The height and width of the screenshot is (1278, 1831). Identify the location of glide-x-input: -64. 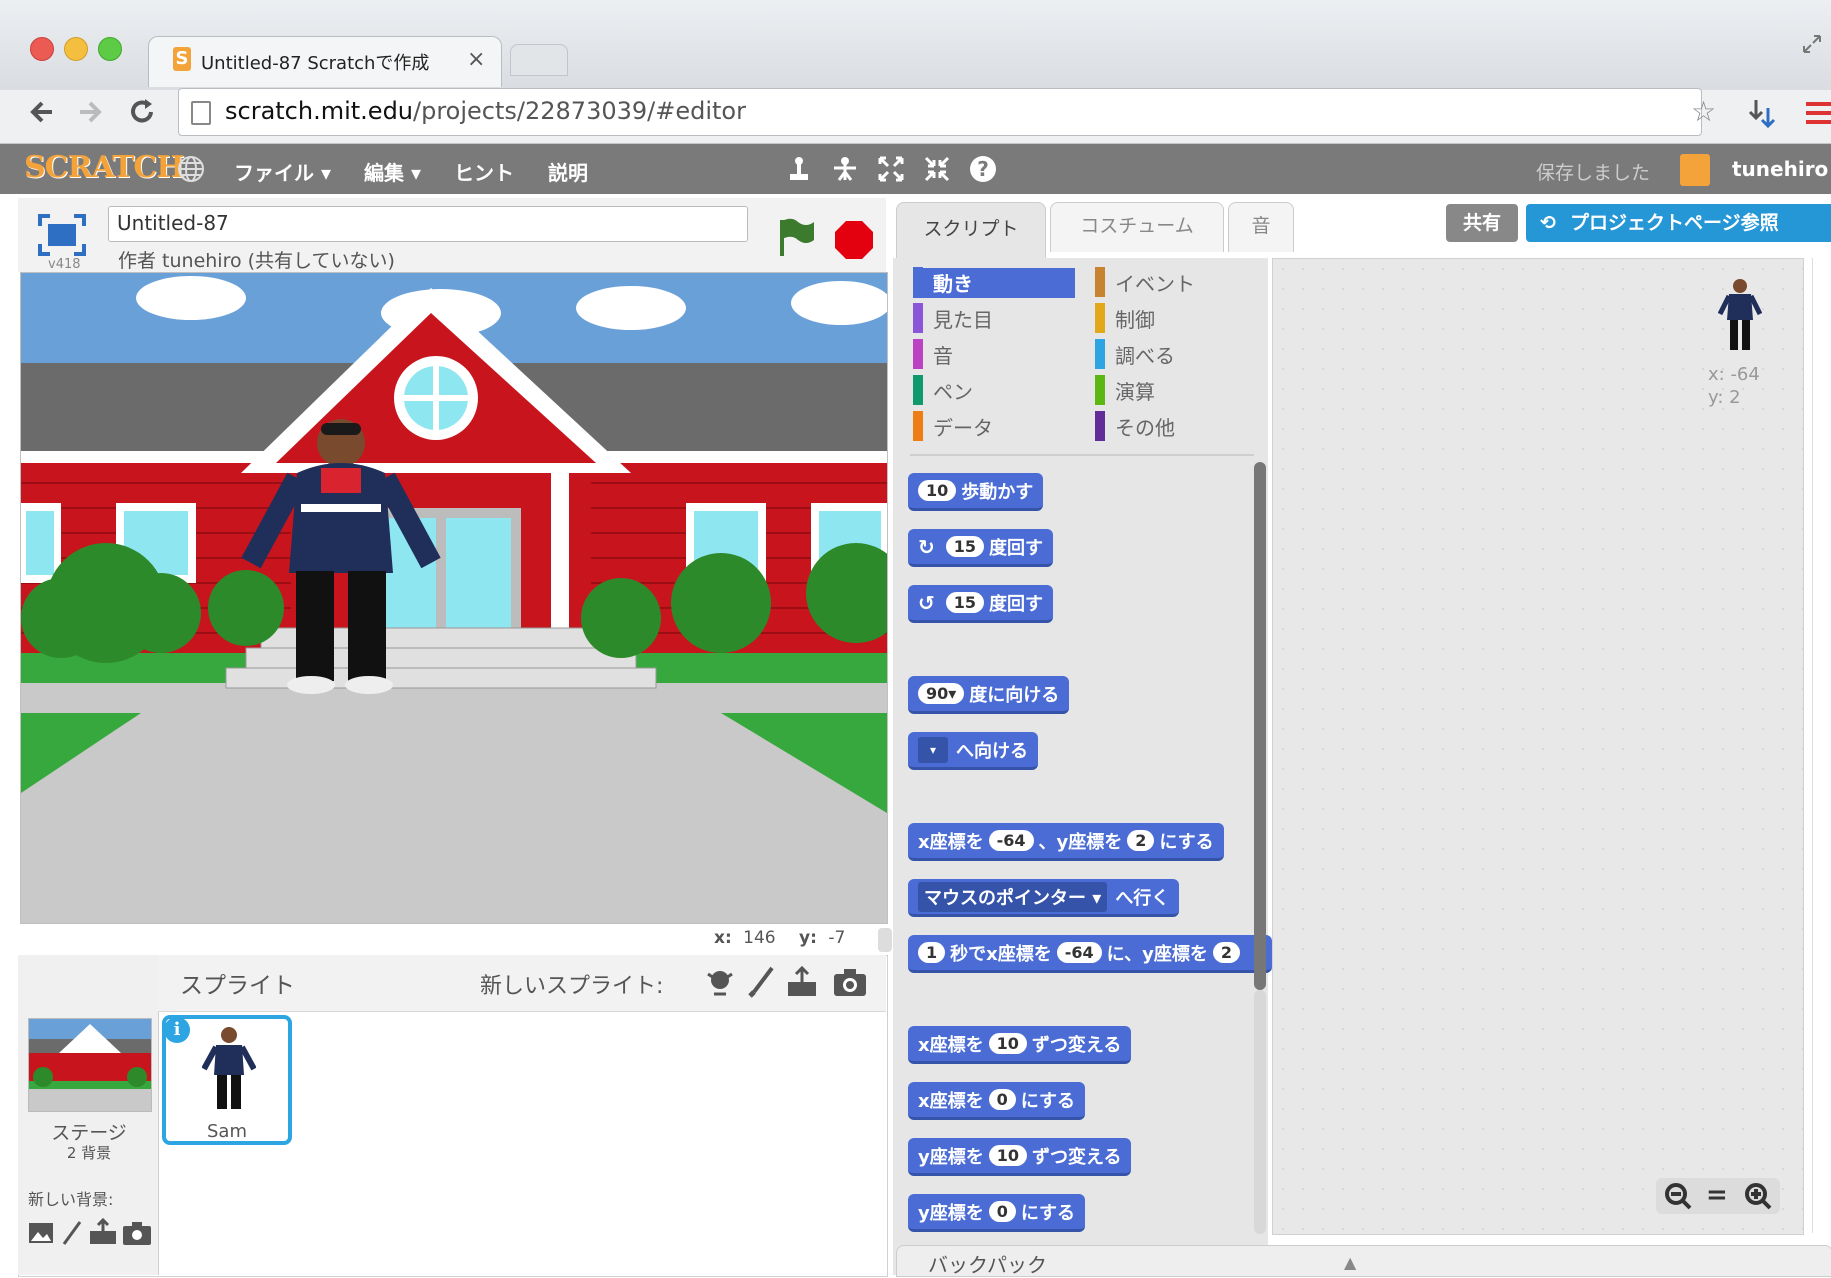
(1079, 952).